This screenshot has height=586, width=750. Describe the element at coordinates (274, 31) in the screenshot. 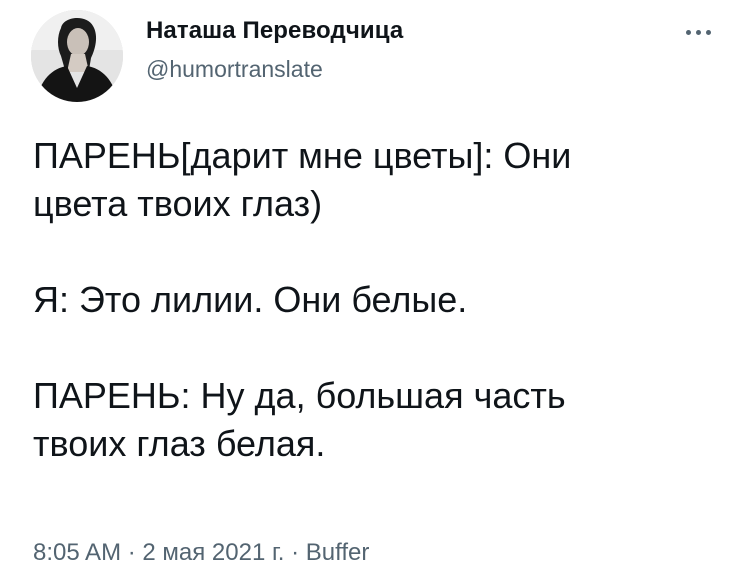

I see `author-display-name: Наташа Переводчица` at that location.